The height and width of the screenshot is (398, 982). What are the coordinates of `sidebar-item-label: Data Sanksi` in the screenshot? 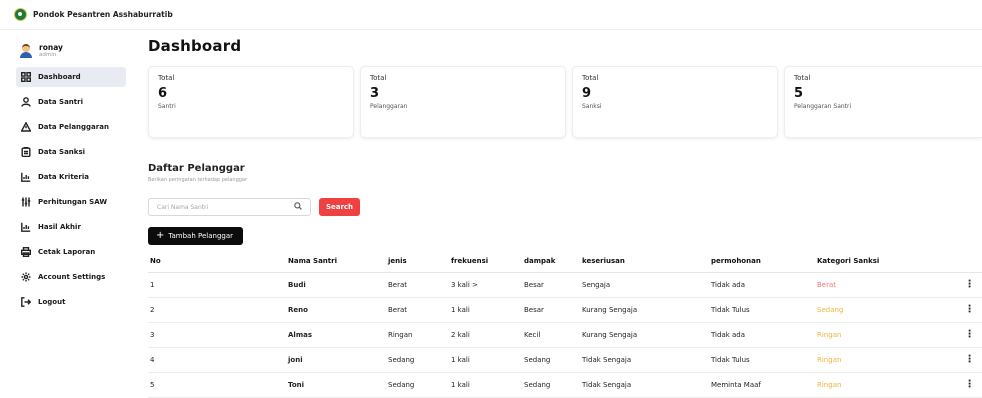 It's located at (62, 152).